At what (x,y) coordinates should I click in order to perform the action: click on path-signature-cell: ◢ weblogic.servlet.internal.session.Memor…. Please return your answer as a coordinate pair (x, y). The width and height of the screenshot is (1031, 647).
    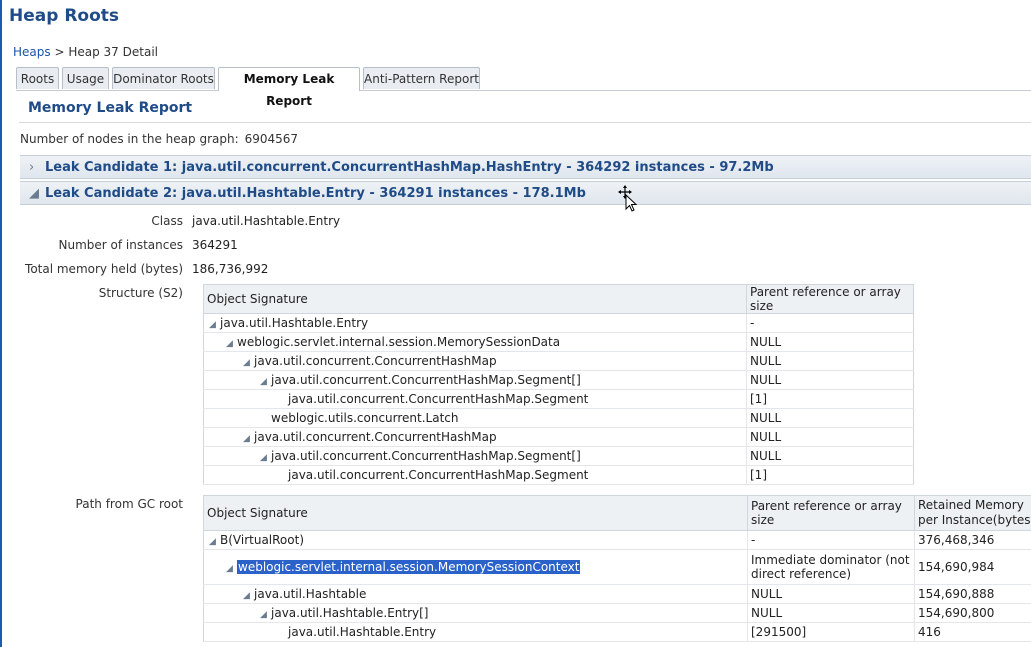
    Looking at the image, I should click on (475, 567).